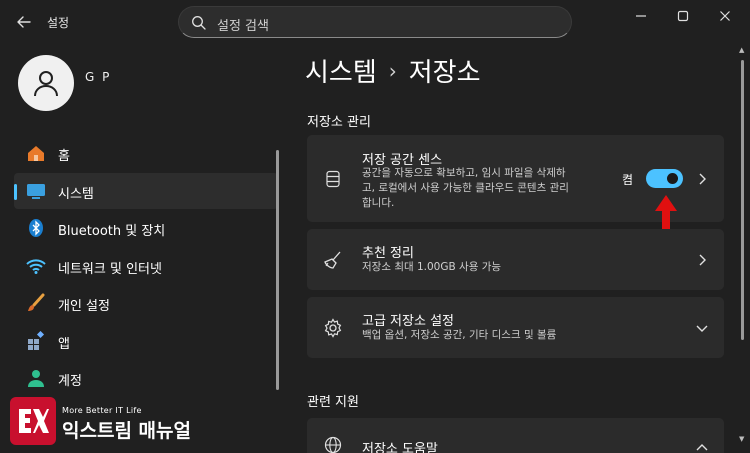 The height and width of the screenshot is (453, 750). I want to click on globe-icon, so click(333, 444).